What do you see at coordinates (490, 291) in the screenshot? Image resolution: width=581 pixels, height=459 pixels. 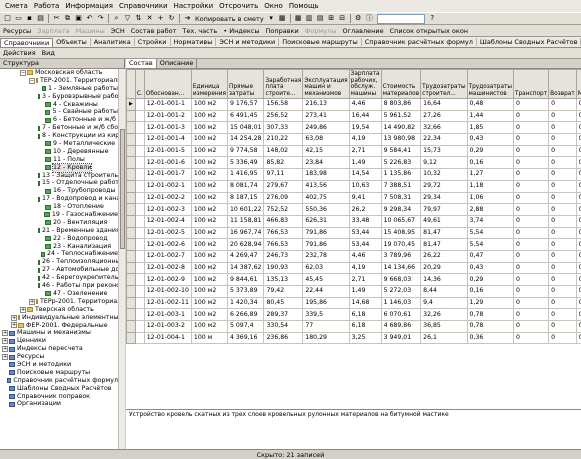 I see `table-cell: 0,16` at bounding box center [490, 291].